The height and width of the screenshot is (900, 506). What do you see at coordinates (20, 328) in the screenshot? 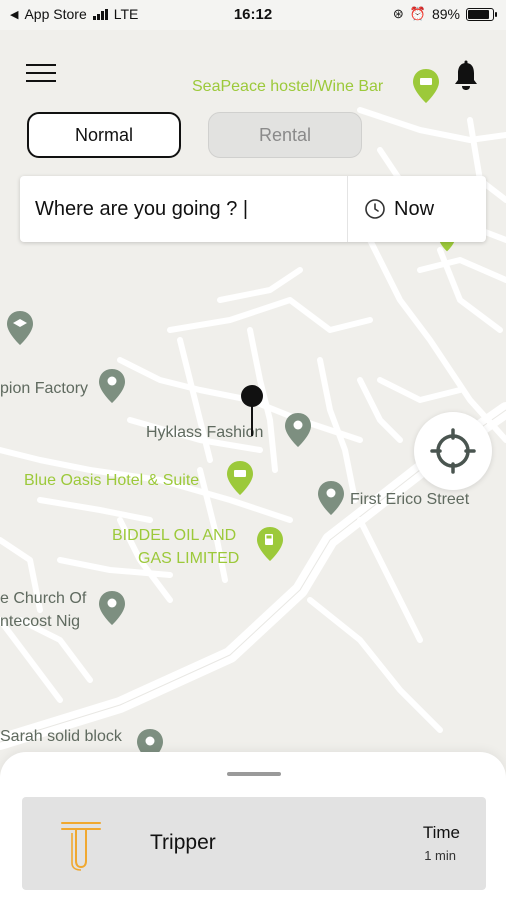
I see `school-pin-icon` at bounding box center [20, 328].